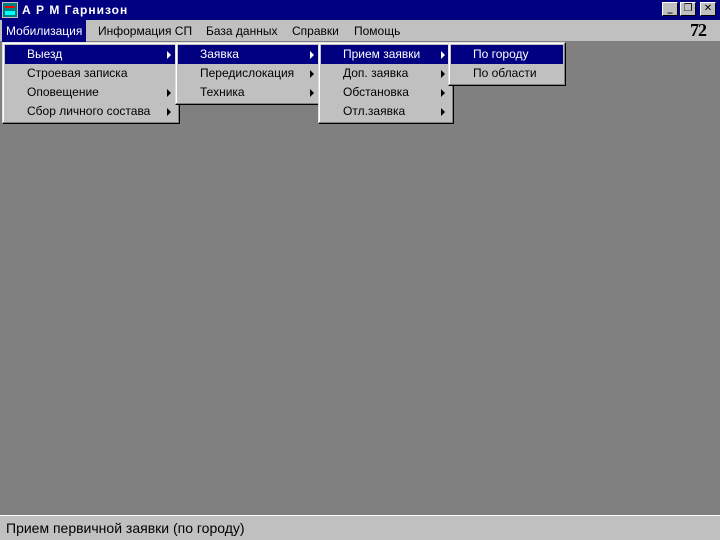 The height and width of the screenshot is (540, 720). I want to click on submenu-departure: Заявка Передислокация Техника, so click(249, 73).